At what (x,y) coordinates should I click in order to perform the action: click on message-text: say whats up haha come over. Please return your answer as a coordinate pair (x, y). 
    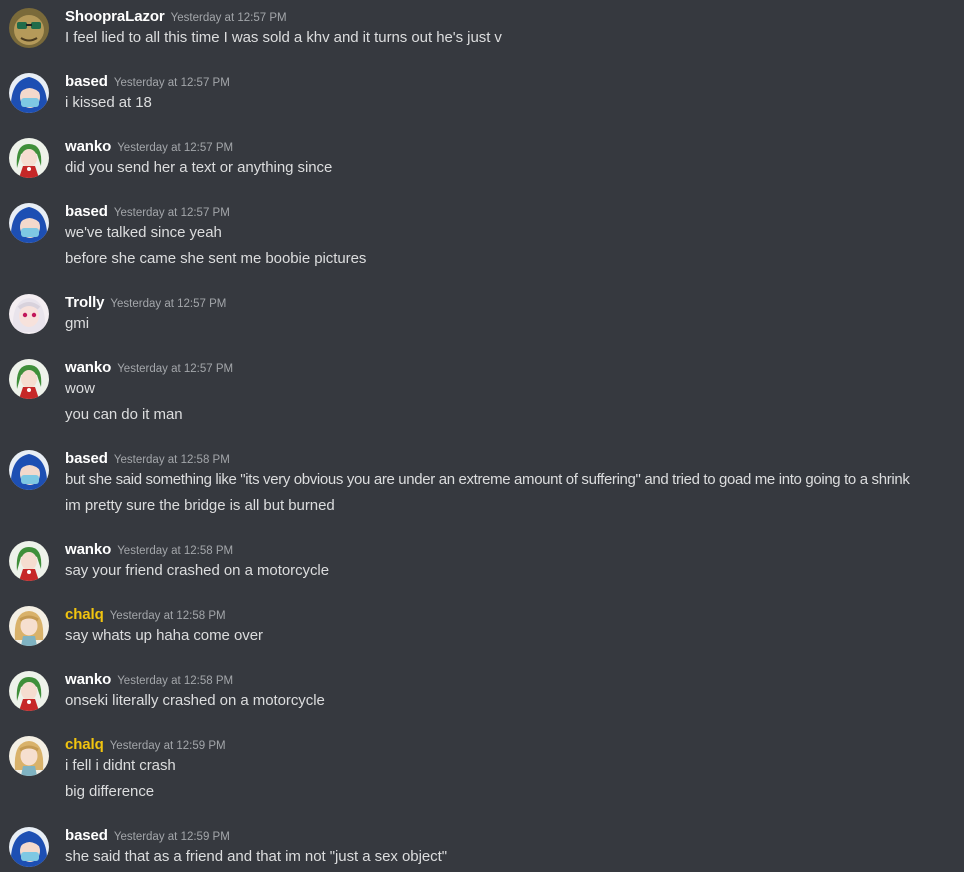
    Looking at the image, I should click on (164, 635).